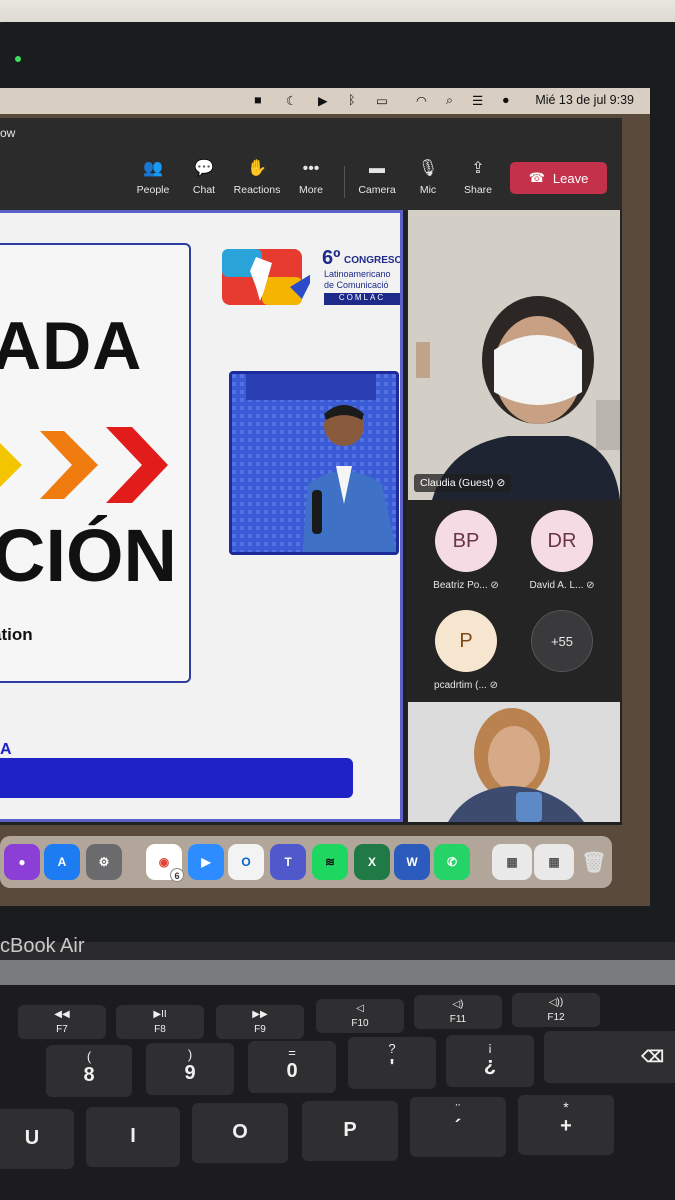 The image size is (675, 1200). Describe the element at coordinates (344, 182) in the screenshot. I see `toolbar-divider` at that location.